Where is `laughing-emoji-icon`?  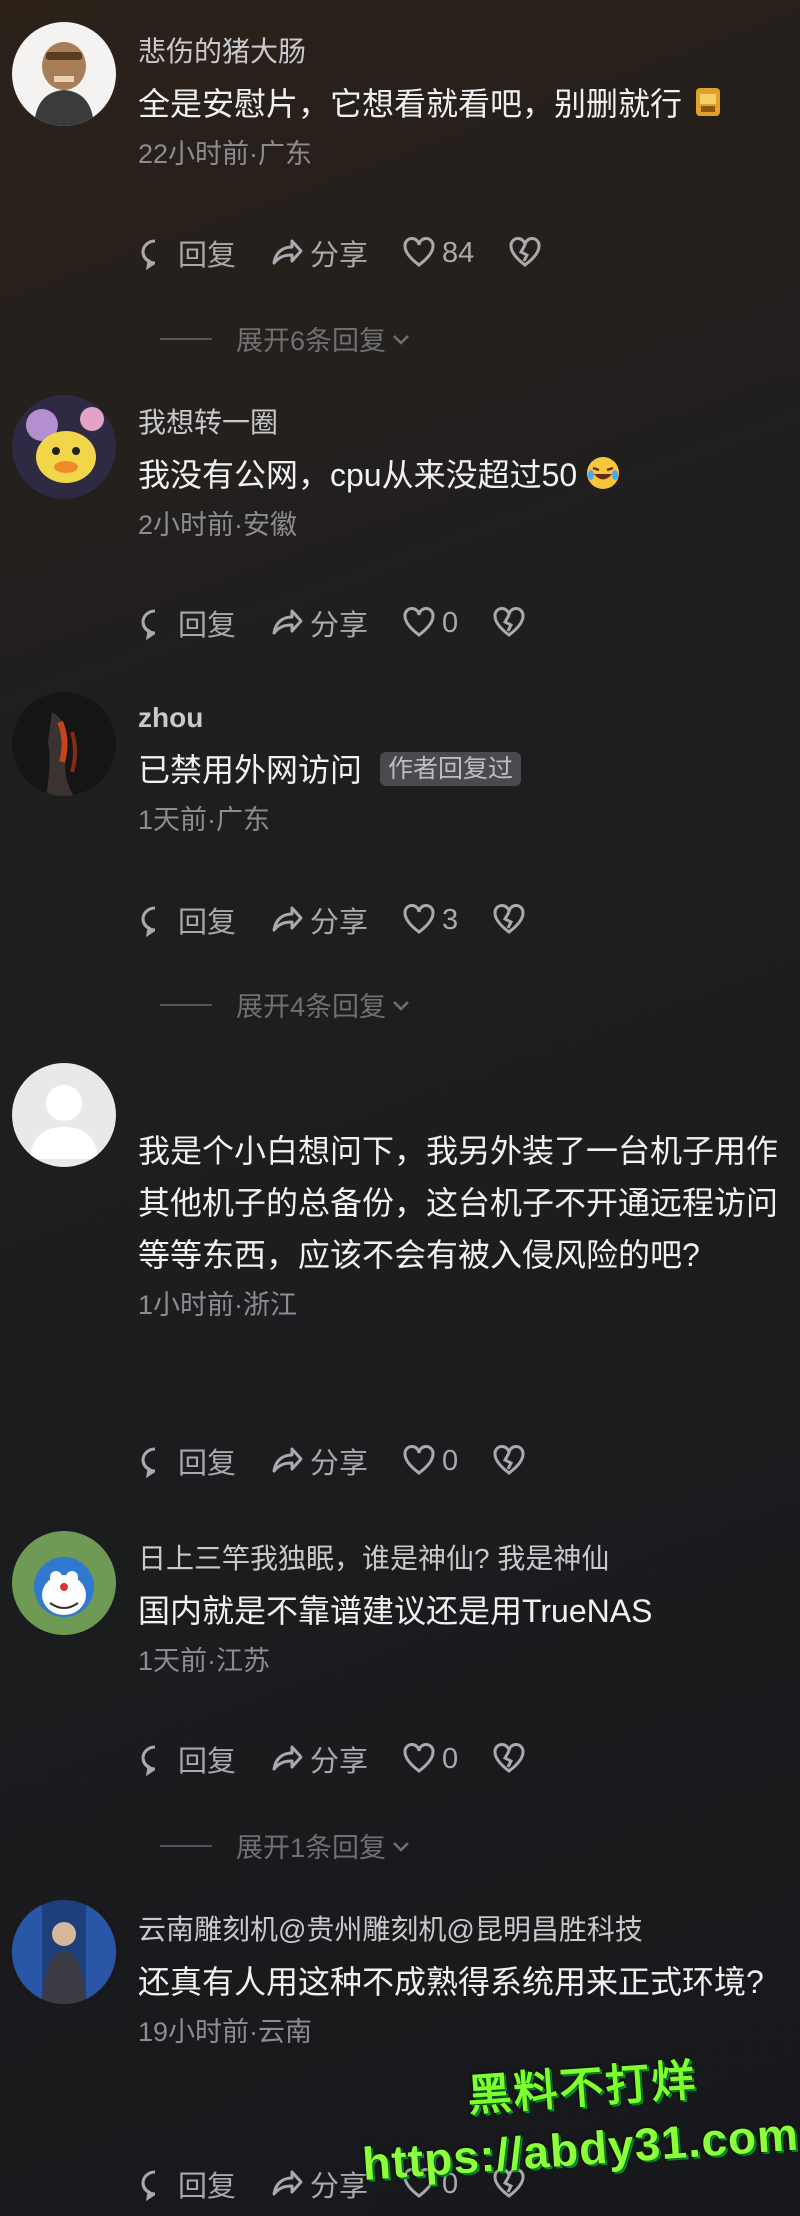 laughing-emoji-icon is located at coordinates (603, 472).